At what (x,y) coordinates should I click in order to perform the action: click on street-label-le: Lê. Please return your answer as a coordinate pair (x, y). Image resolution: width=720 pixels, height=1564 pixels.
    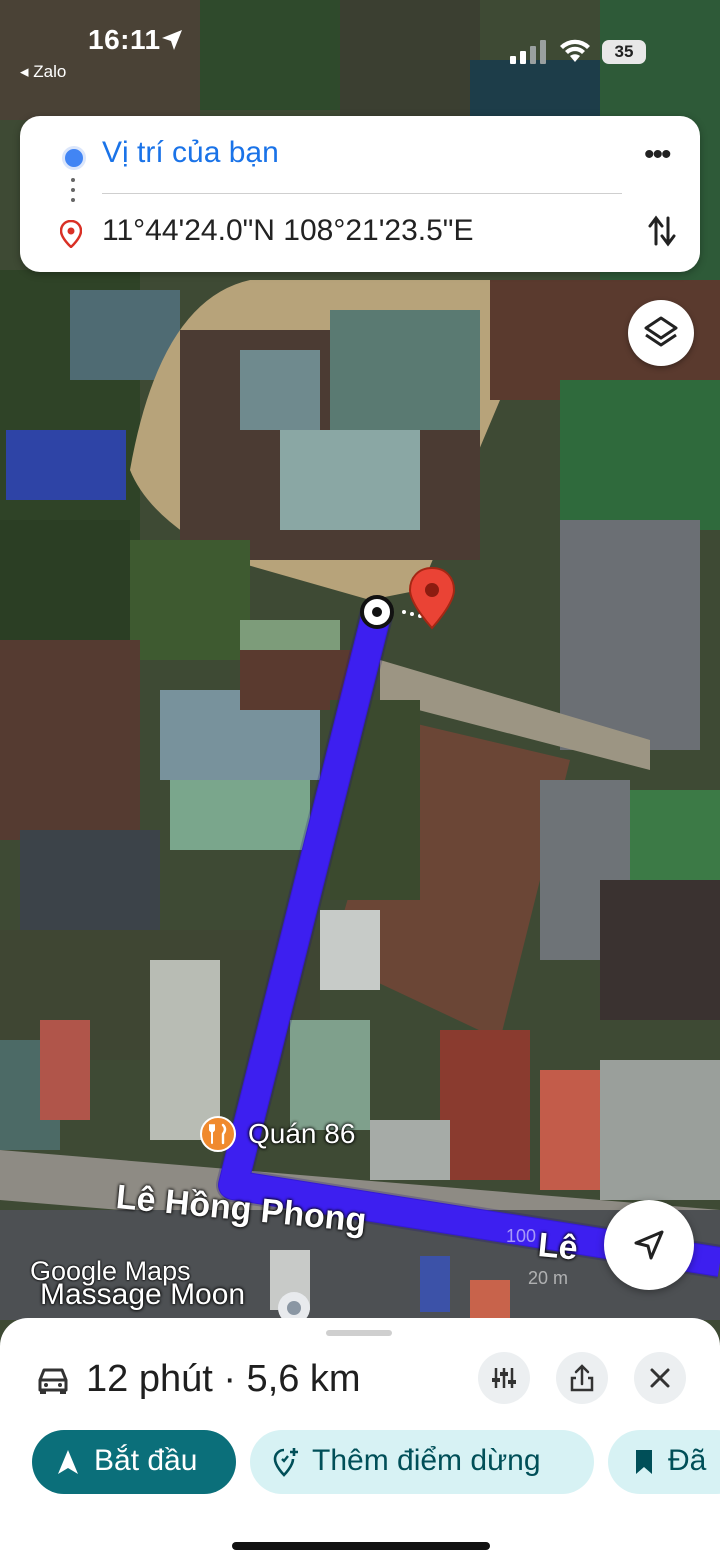
    Looking at the image, I should click on (558, 1247).